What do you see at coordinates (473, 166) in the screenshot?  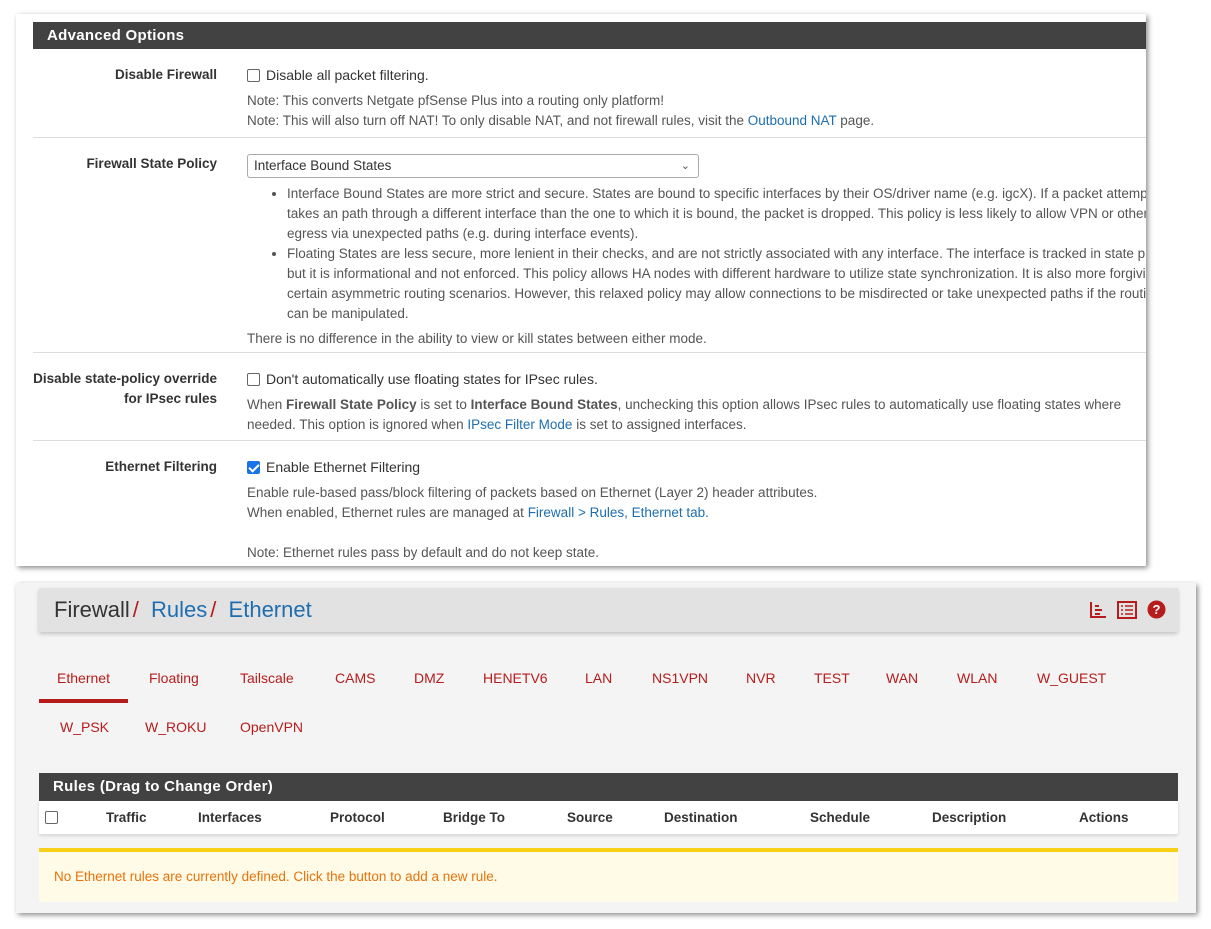 I see `state-policy-select: Interface Bound States ⌄` at bounding box center [473, 166].